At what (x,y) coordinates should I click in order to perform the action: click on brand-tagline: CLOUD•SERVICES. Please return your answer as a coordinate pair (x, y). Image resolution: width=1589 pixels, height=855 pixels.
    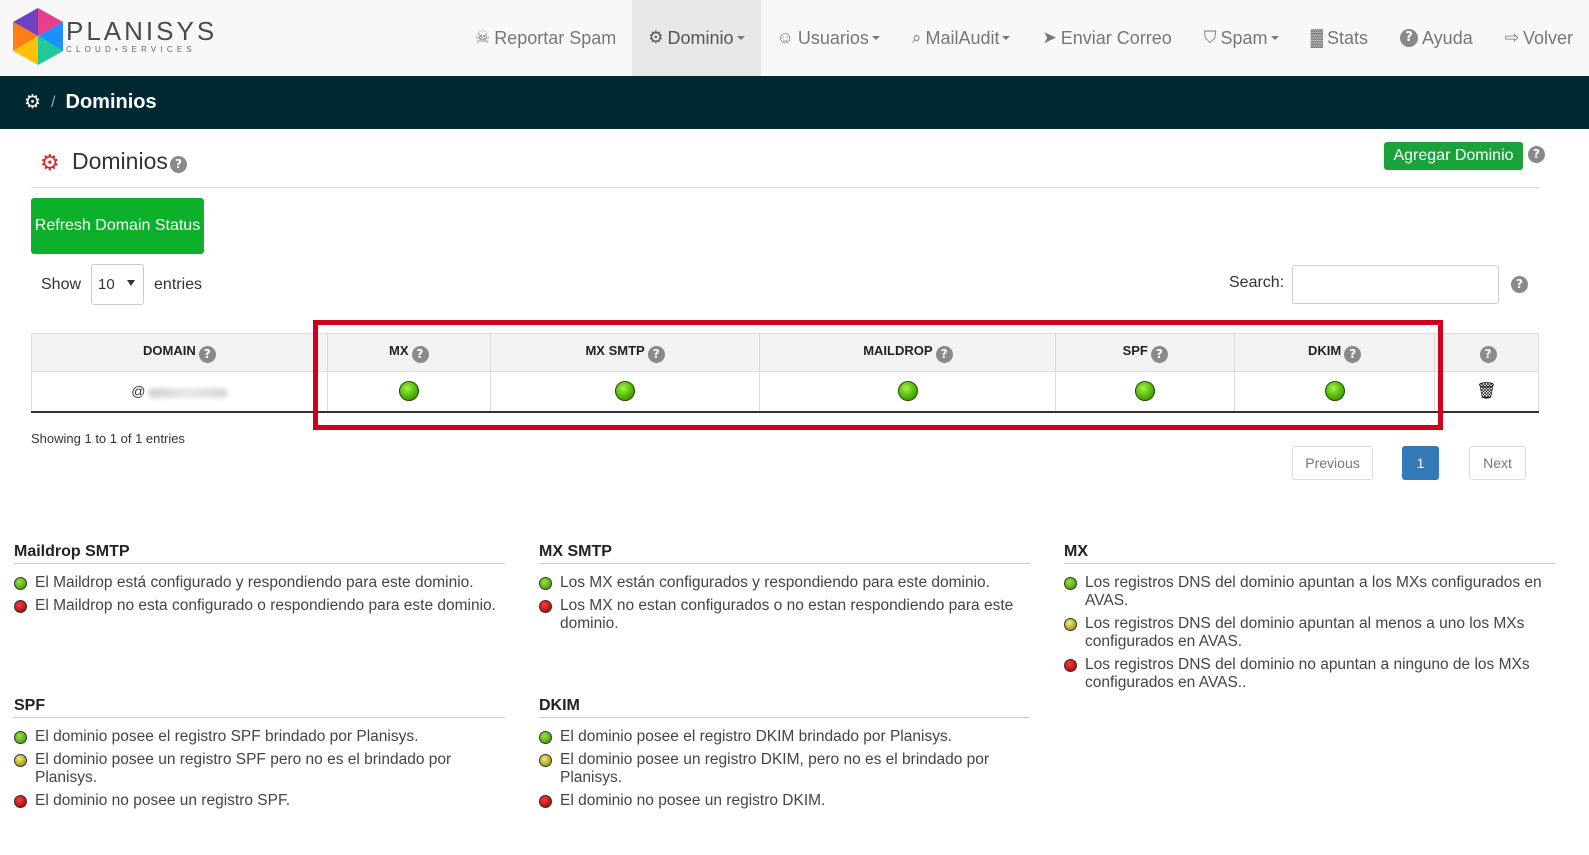
    Looking at the image, I should click on (131, 49).